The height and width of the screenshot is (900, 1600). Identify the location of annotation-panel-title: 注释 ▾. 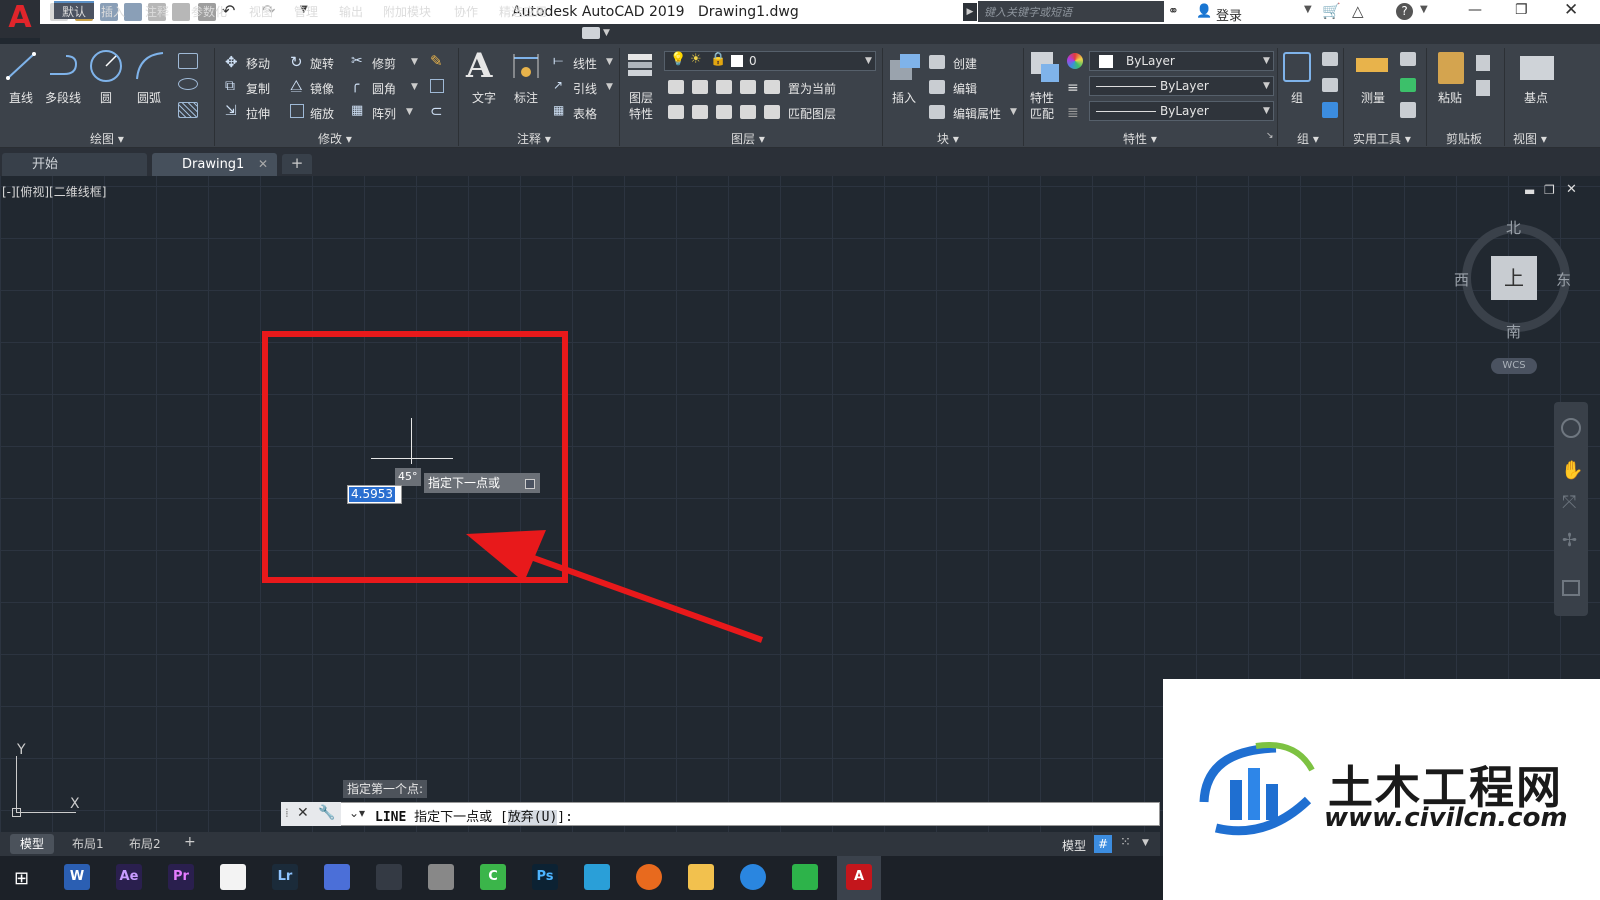
(534, 138).